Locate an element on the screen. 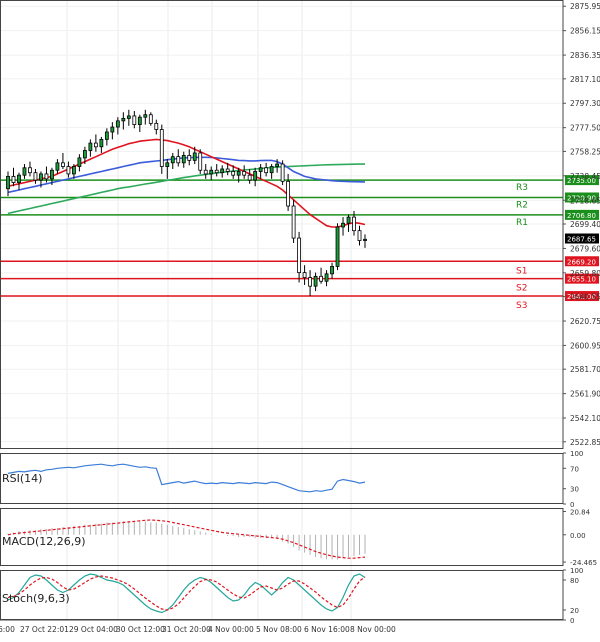 The height and width of the screenshot is (642, 600). rsi-label: RSI(14) is located at coordinates (22, 478).